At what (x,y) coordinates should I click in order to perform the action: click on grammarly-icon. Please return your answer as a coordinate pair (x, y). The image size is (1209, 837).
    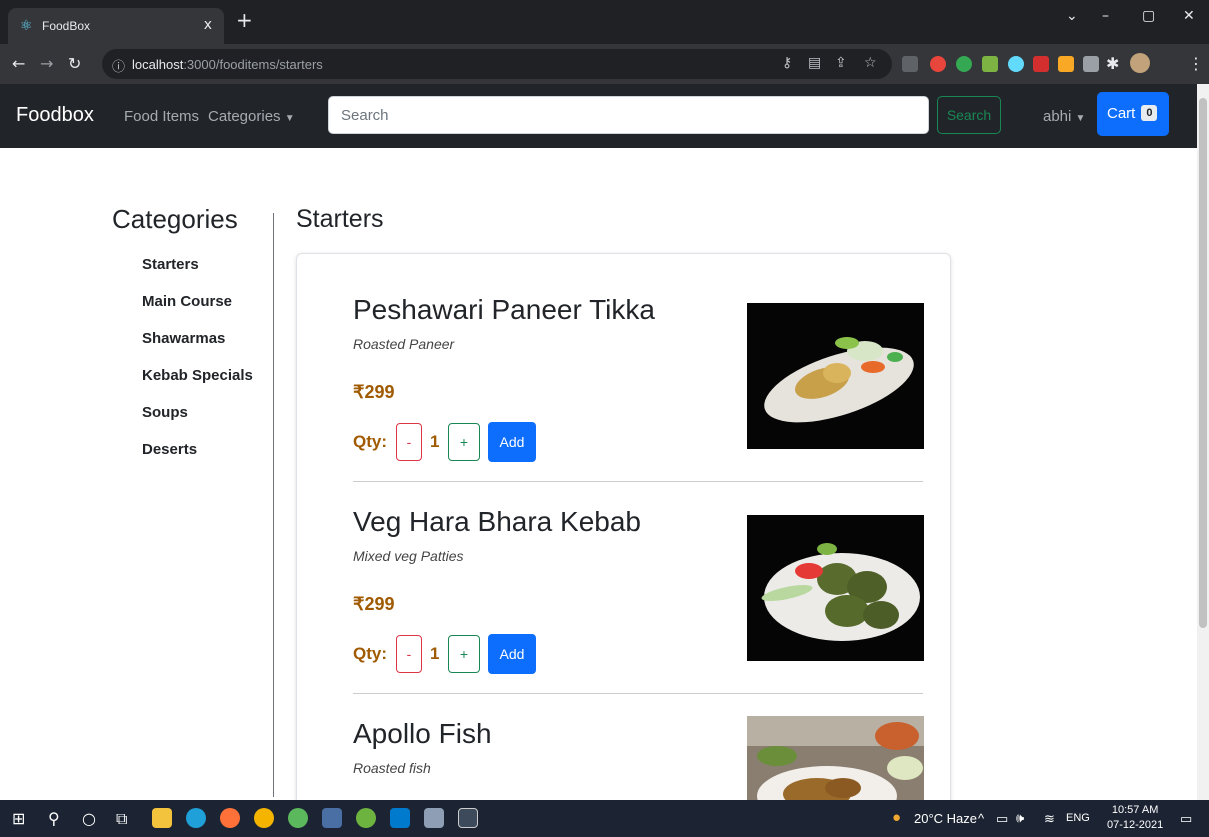
    Looking at the image, I should click on (964, 64).